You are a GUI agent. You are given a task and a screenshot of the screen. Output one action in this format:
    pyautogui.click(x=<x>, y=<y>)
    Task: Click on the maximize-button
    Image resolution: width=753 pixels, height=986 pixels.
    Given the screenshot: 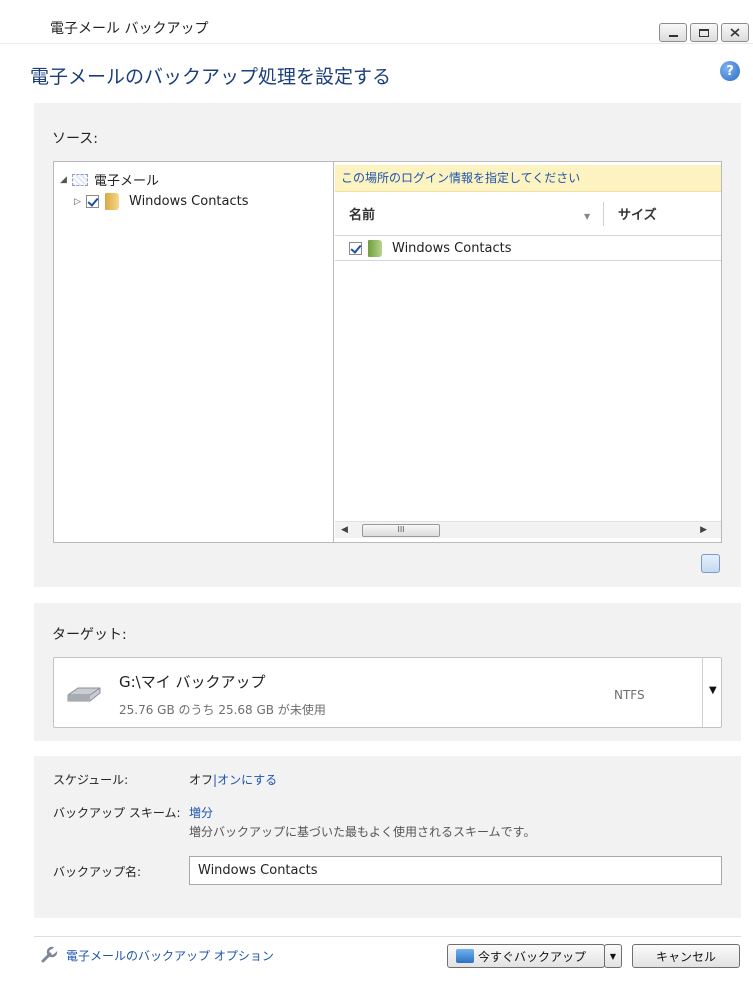 What is the action you would take?
    pyautogui.click(x=704, y=32)
    